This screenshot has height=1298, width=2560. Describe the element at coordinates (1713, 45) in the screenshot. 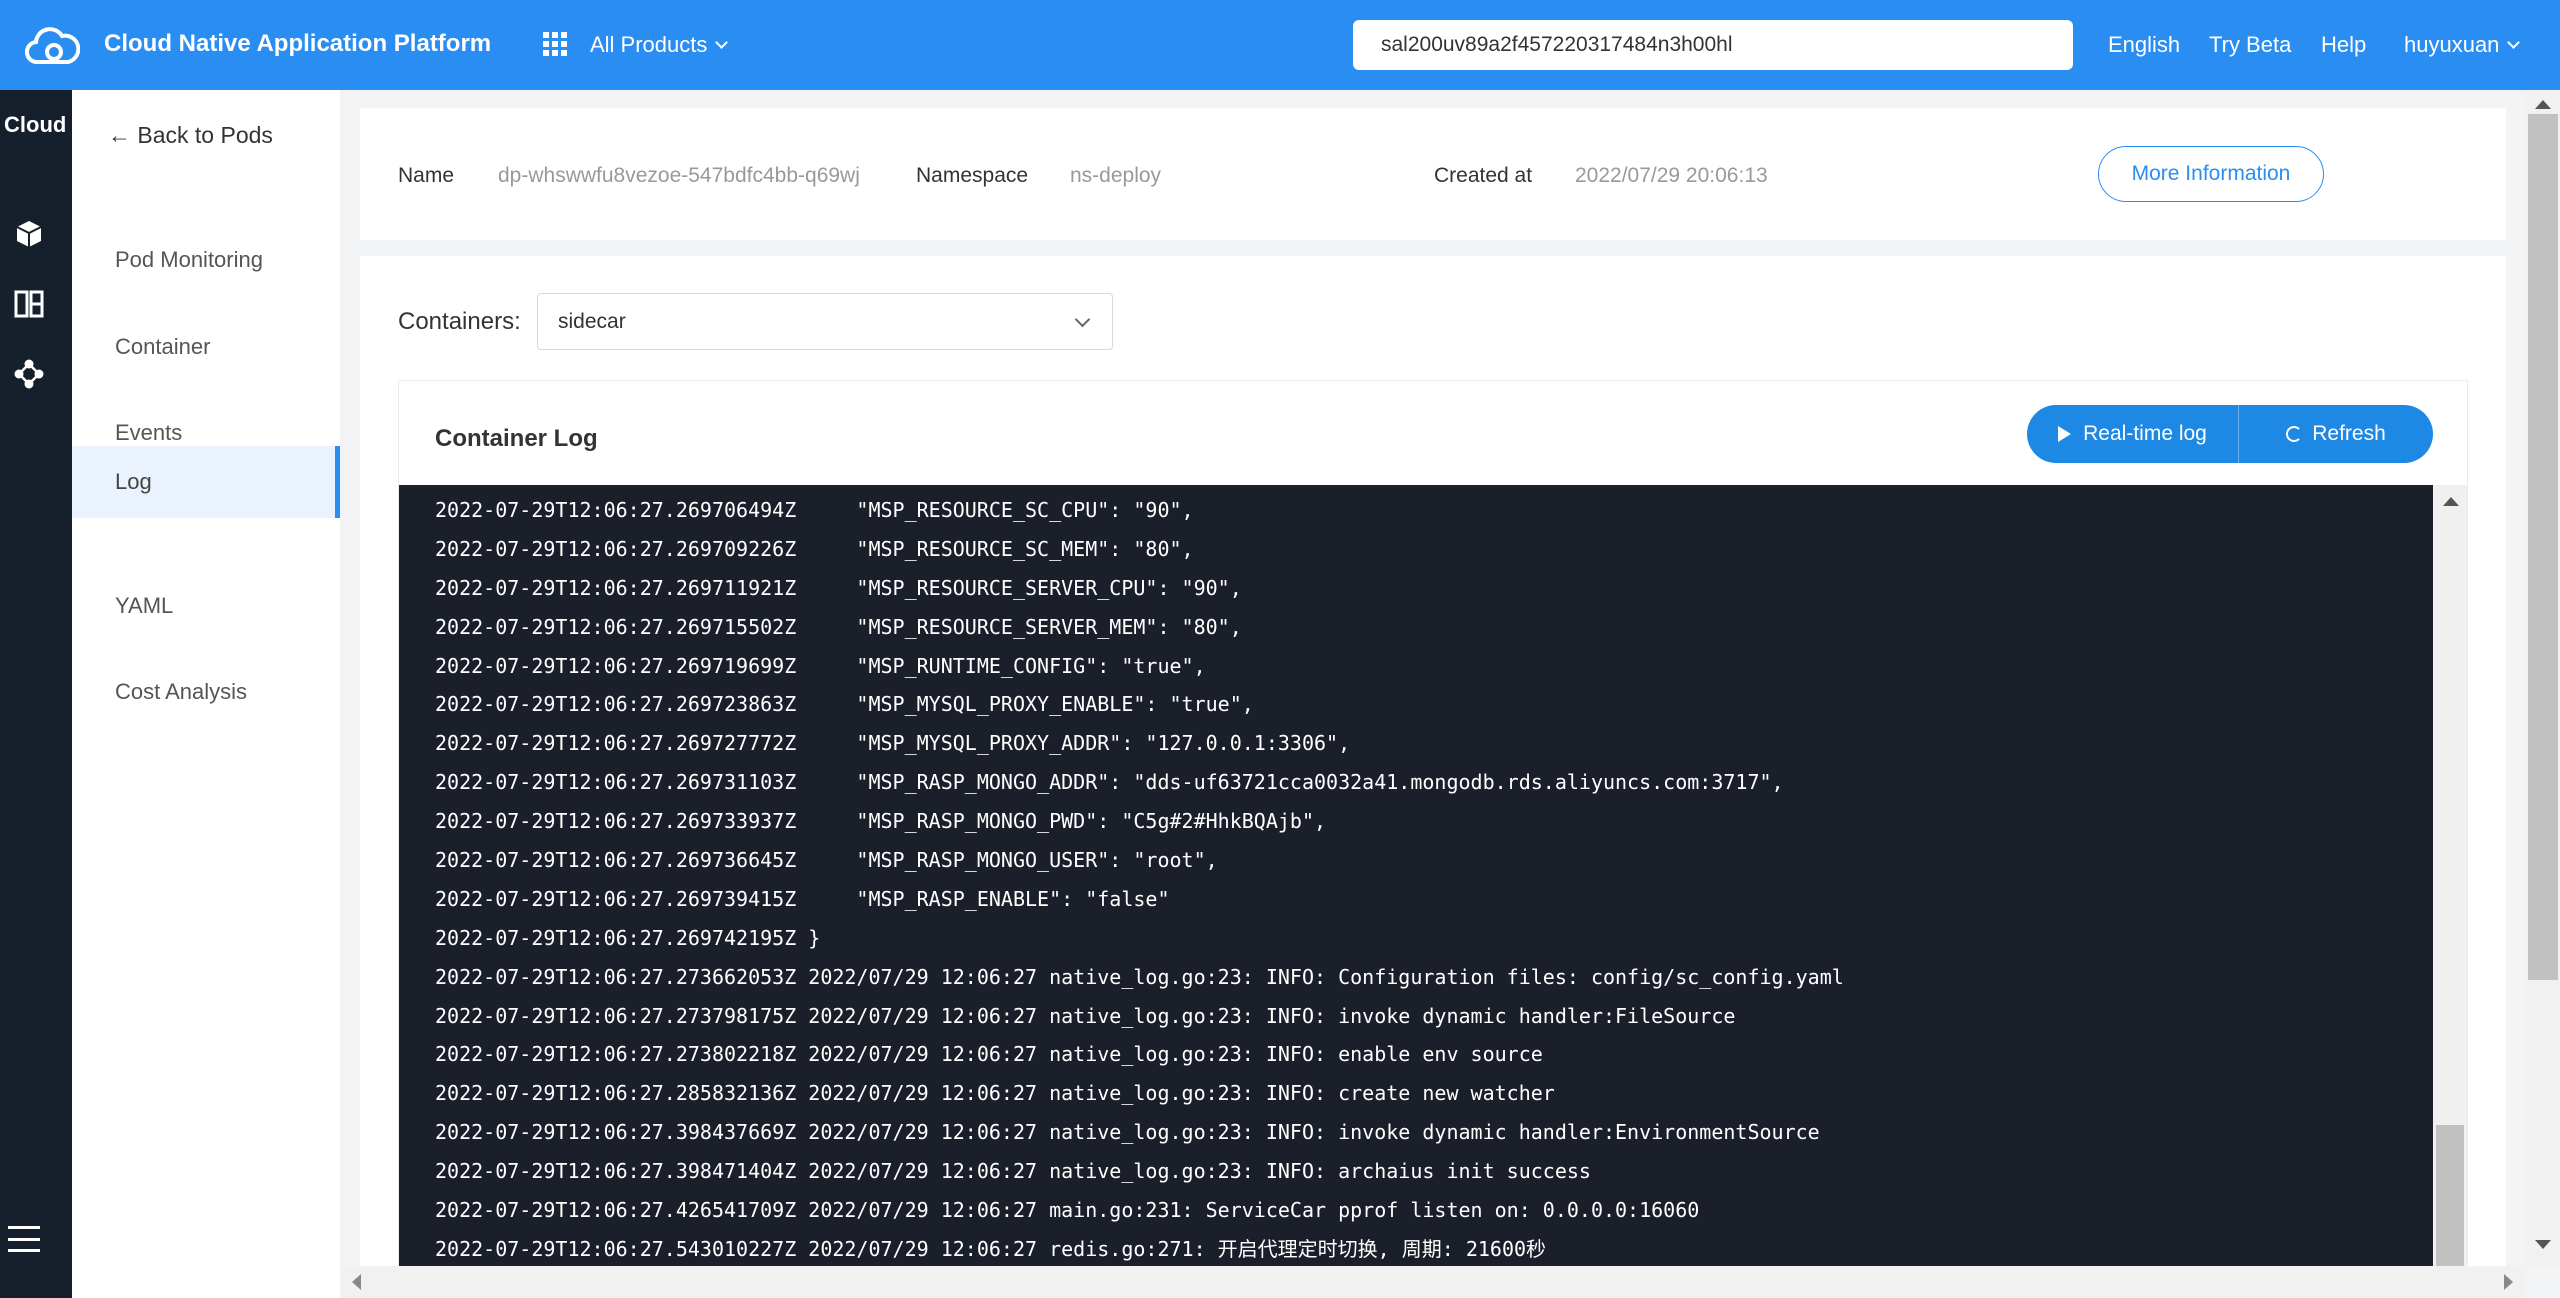

I see `search-input` at that location.